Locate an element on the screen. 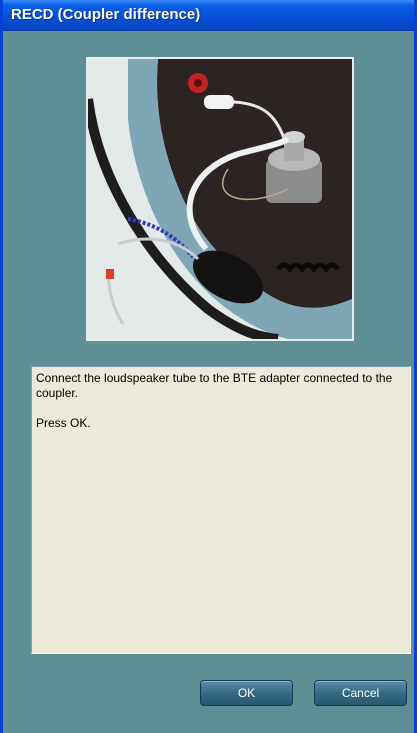  cancel-button: Cancel is located at coordinates (360, 693).